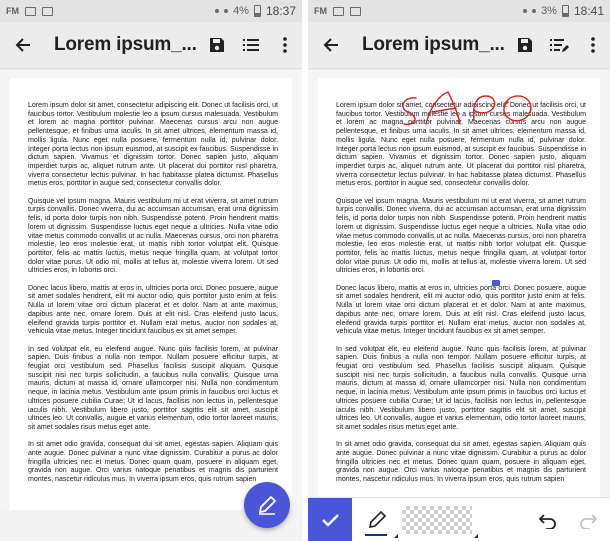 The width and height of the screenshot is (610, 541). Describe the element at coordinates (241, 11) in the screenshot. I see `battery-percent: 4%` at that location.